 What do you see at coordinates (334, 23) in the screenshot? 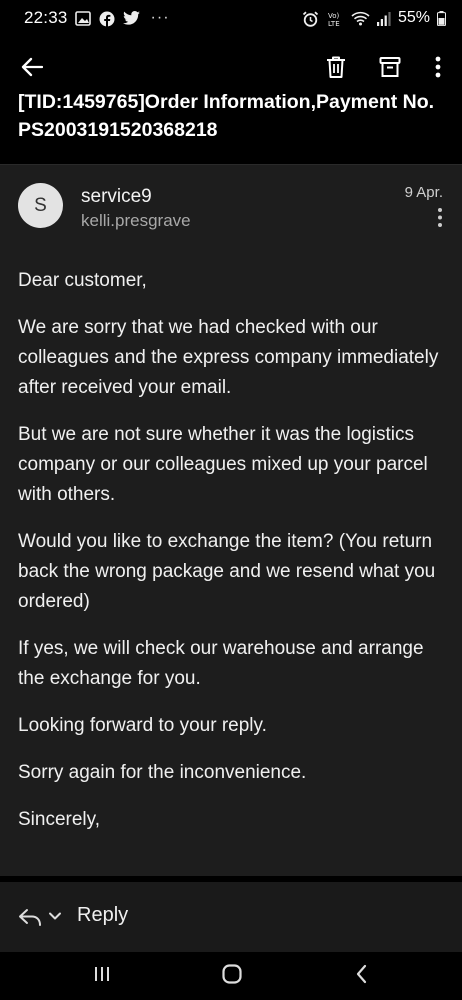
I see `svg-text: LTE` at bounding box center [334, 23].